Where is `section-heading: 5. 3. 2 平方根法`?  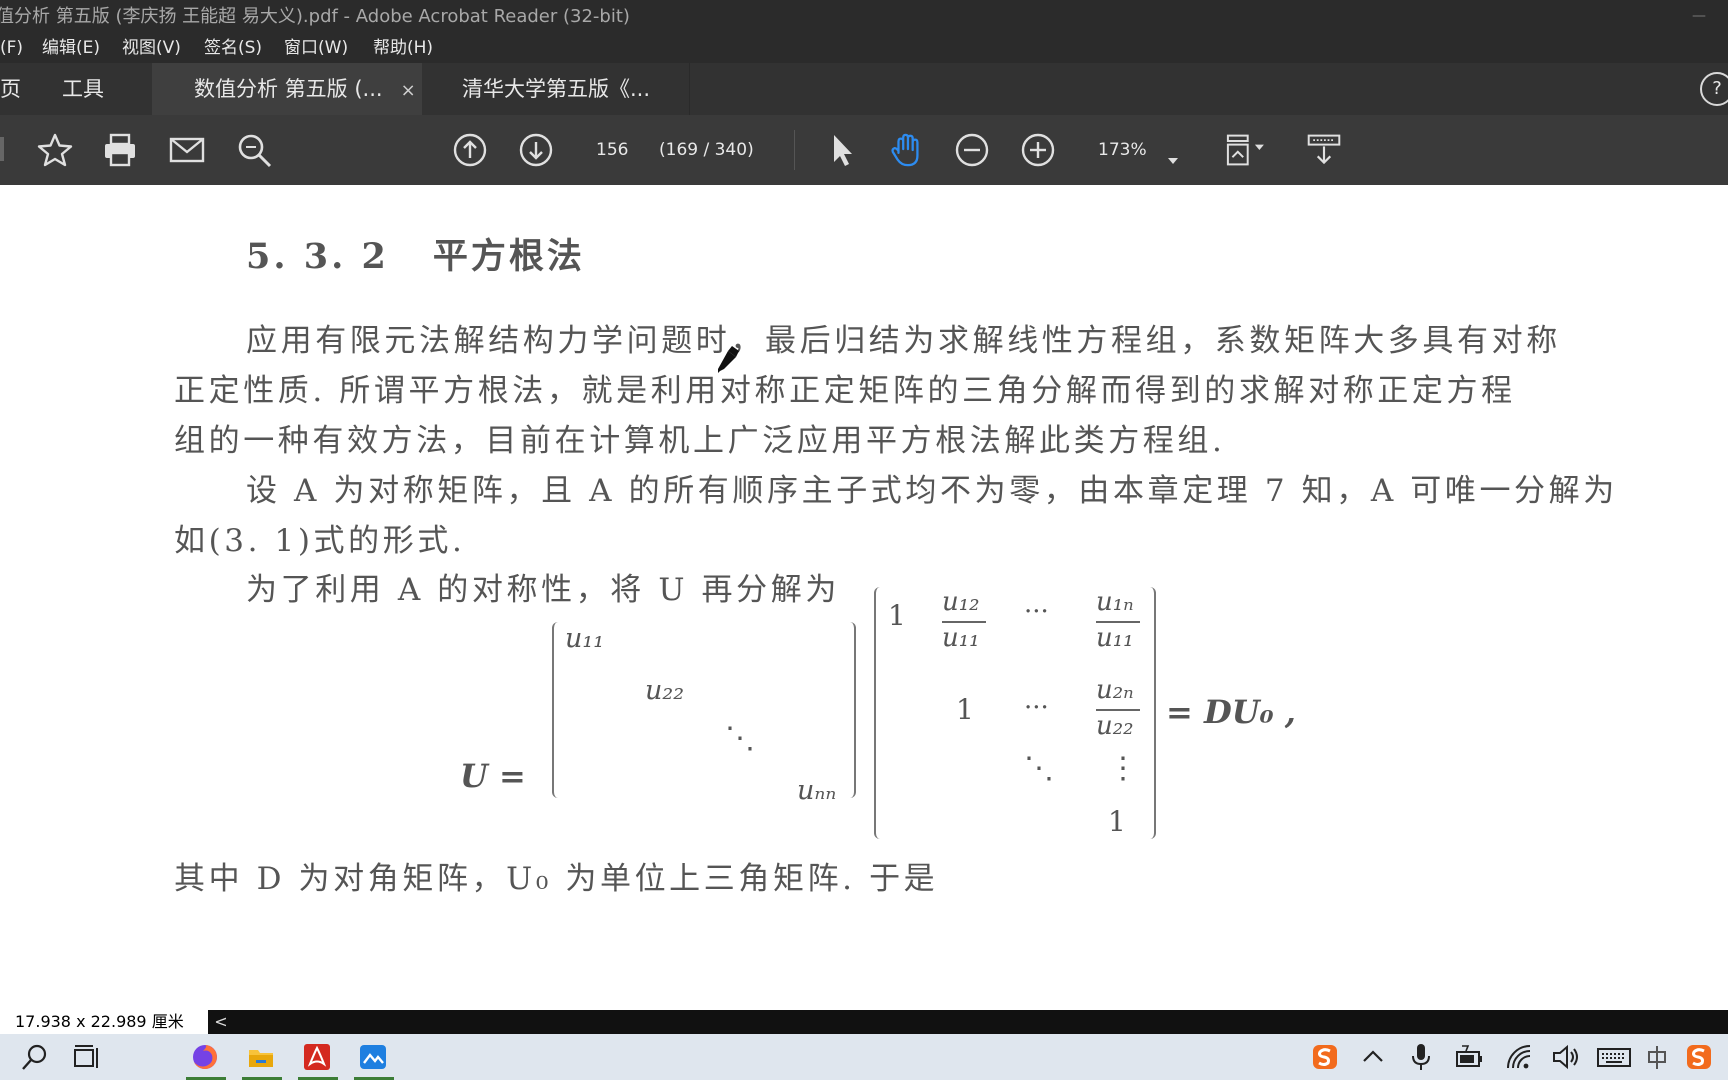
section-heading: 5. 3. 2 平方根法 is located at coordinates (415, 253).